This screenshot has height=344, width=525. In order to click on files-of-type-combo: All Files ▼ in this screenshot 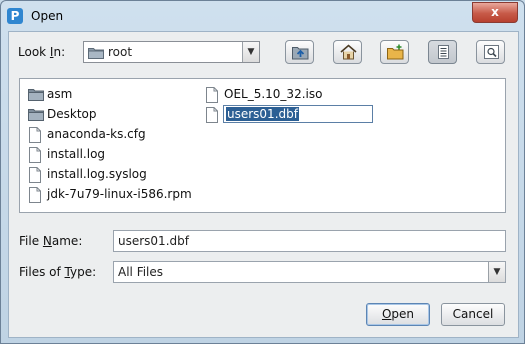, I will do `click(309, 272)`.